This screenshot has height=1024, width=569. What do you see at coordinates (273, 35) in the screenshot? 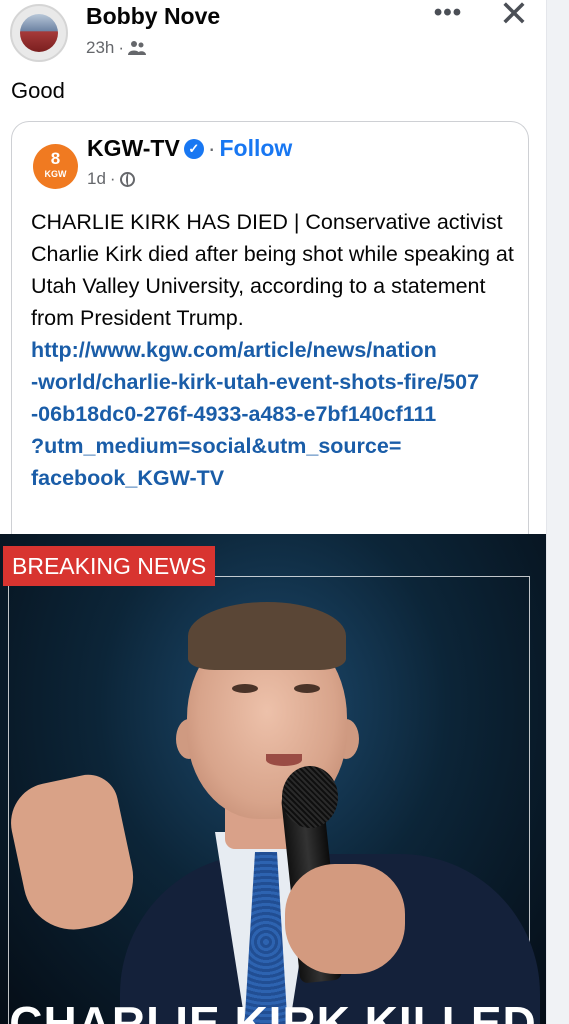
I see `post-header: Bobby Nove 23h · ••• ✕` at bounding box center [273, 35].